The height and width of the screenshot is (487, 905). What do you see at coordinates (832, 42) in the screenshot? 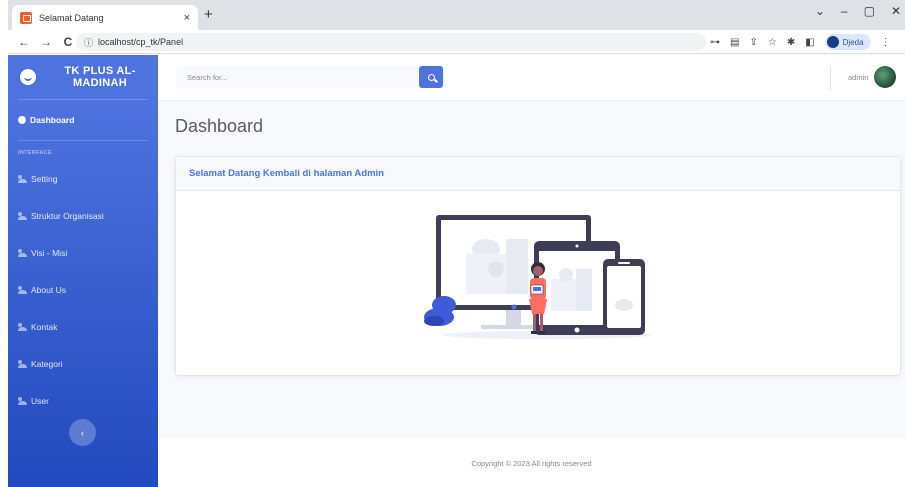
I see `profile-avatar` at bounding box center [832, 42].